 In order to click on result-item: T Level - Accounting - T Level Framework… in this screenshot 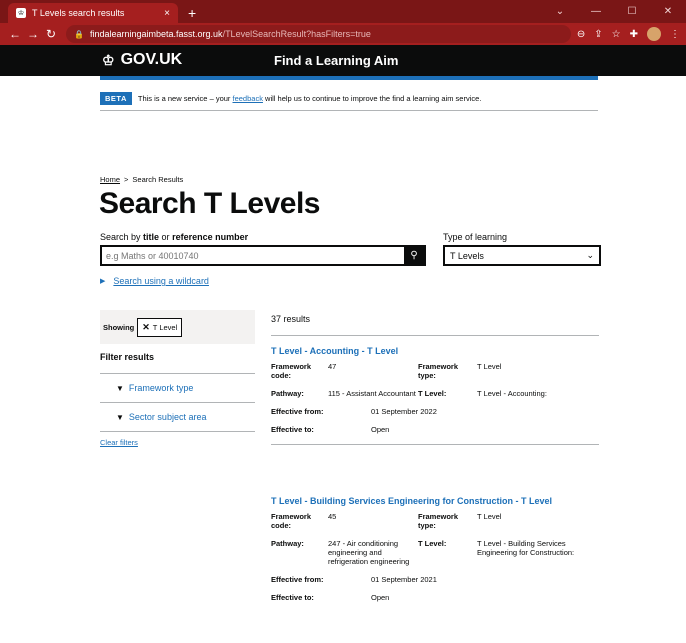, I will do `click(435, 395)`.